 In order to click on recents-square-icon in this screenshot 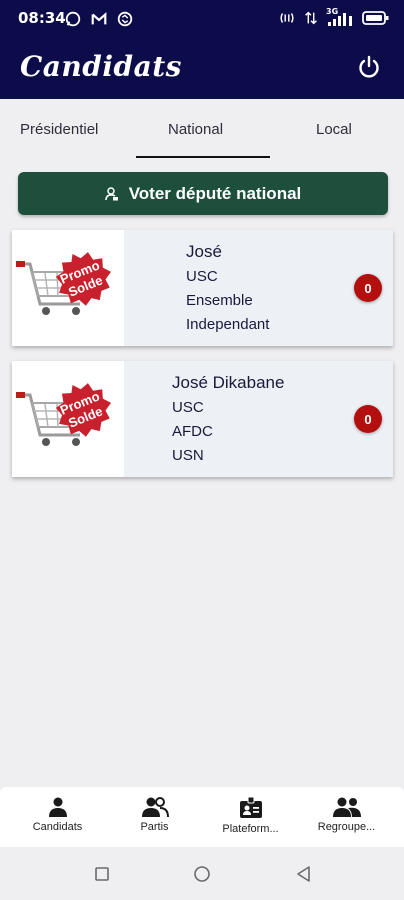, I will do `click(102, 874)`.